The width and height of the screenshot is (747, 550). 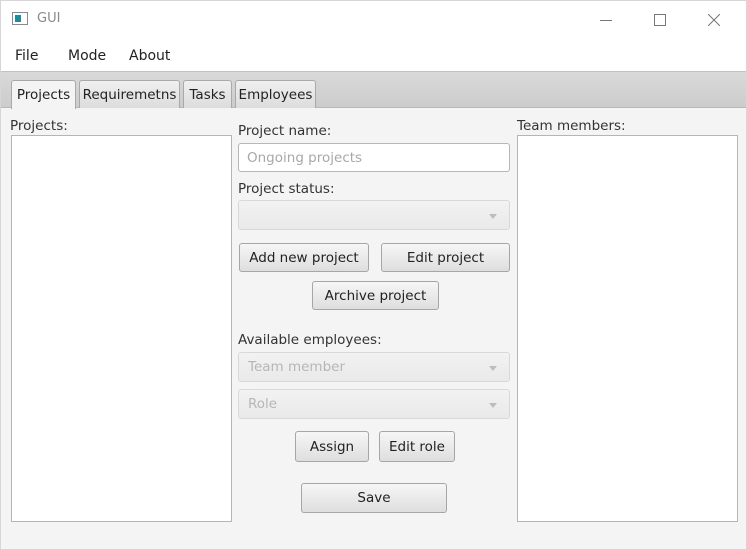 I want to click on window-title: GUI, so click(x=49, y=18).